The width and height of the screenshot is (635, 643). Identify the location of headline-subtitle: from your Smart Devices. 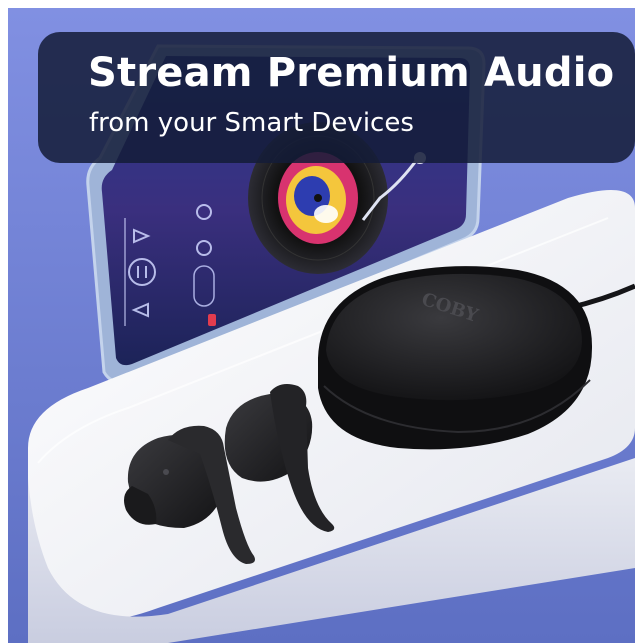
(251, 123).